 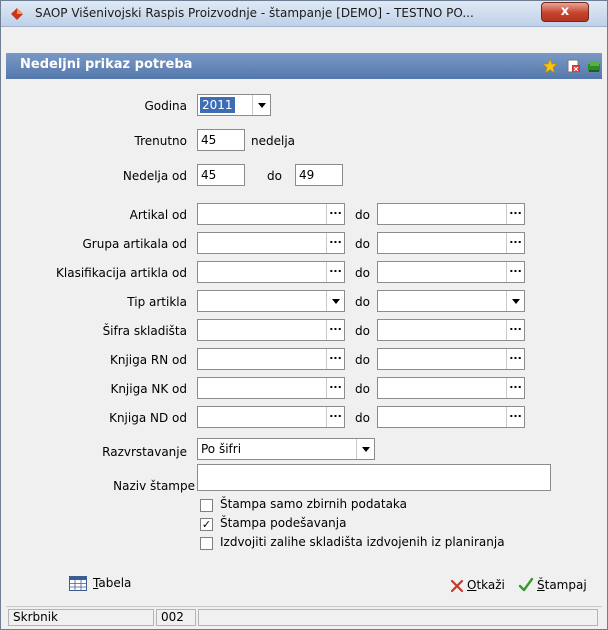 What do you see at coordinates (121, 273) in the screenshot?
I see `klasifikacija-label: Klasifikacija artikla od` at bounding box center [121, 273].